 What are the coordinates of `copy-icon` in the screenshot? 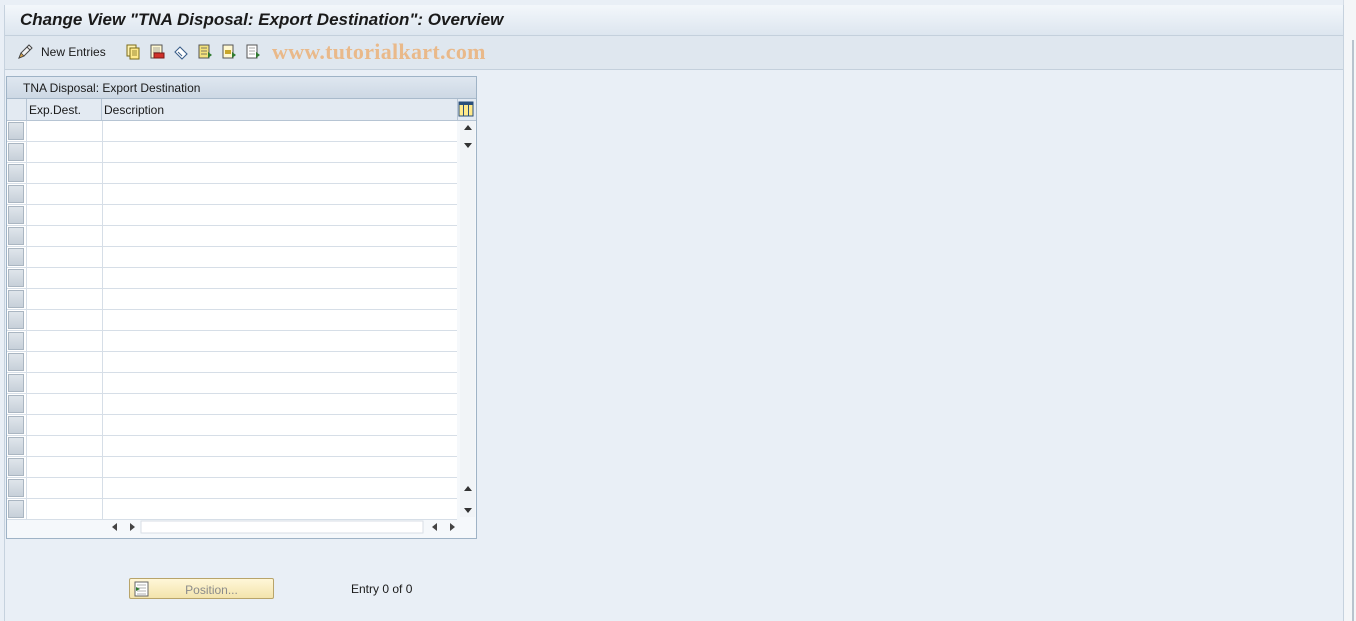 It's located at (133, 52).